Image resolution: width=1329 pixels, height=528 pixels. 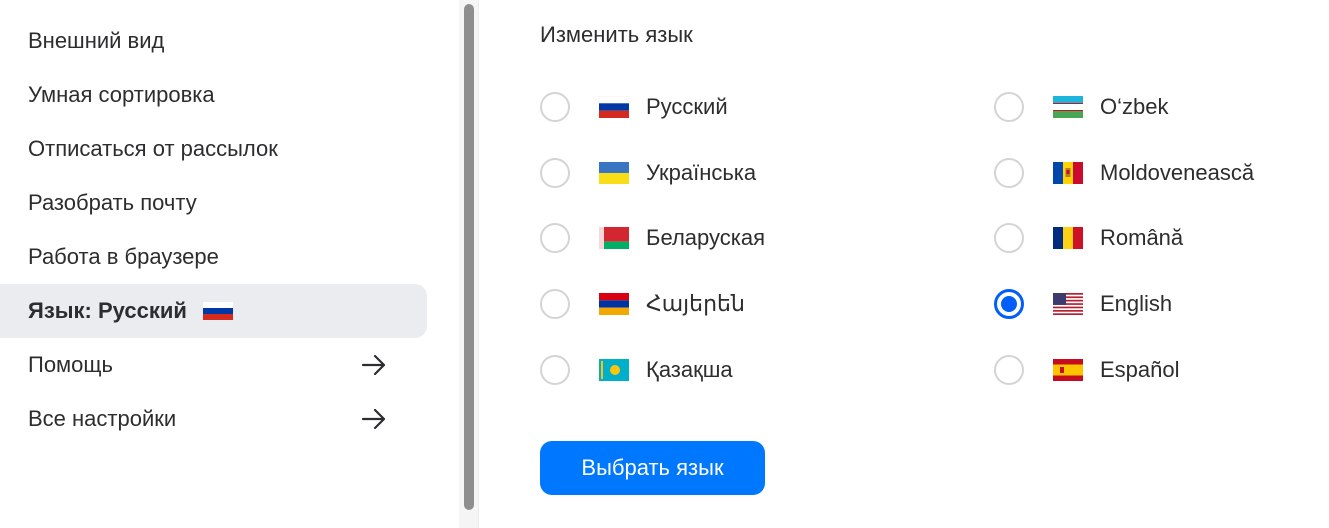 I want to click on sidebar-item-help: Помощь, so click(x=213, y=365).